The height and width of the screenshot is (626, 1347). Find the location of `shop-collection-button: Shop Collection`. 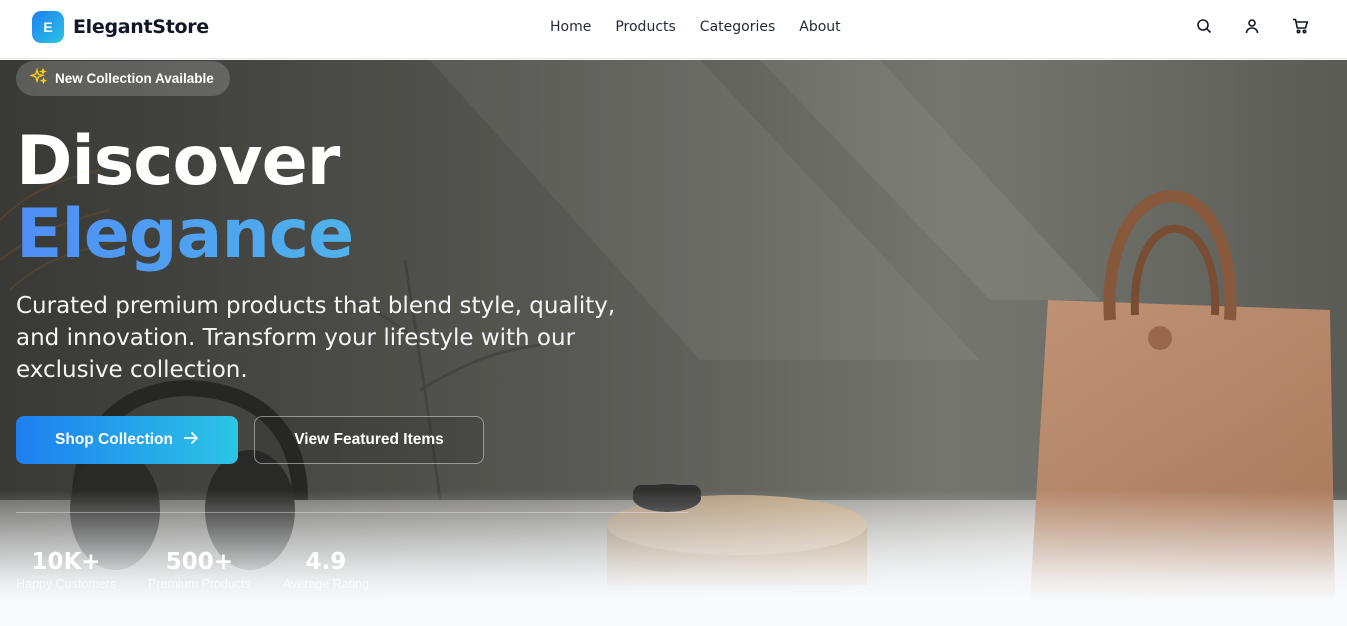

shop-collection-button: Shop Collection is located at coordinates (127, 440).